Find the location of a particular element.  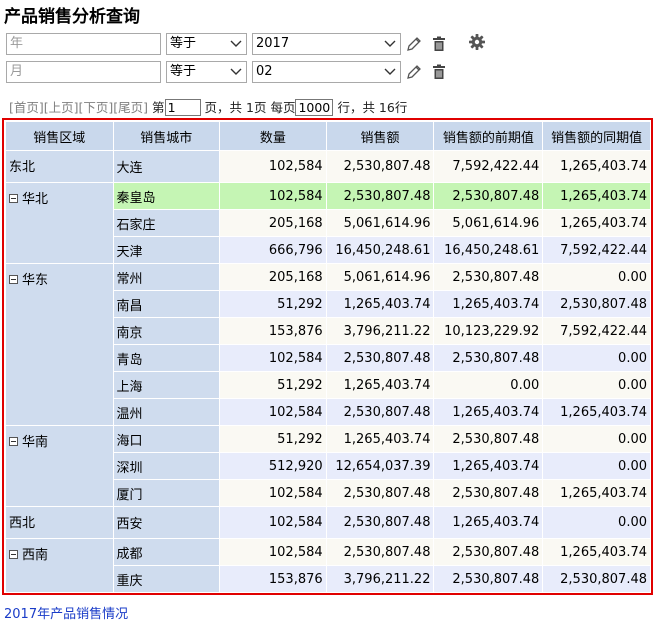

value-select-year: 2017 is located at coordinates (326, 44).